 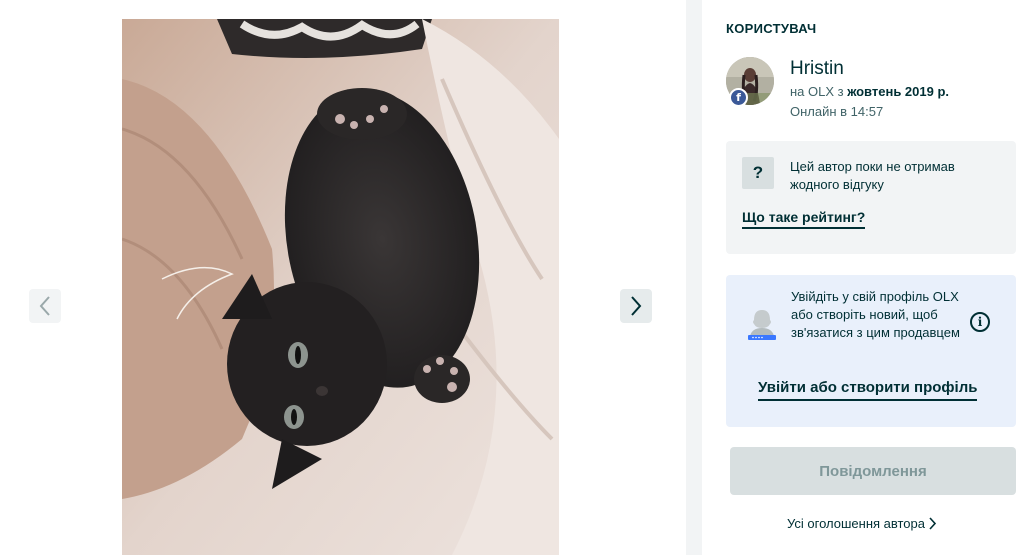 What do you see at coordinates (873, 471) in the screenshot?
I see `message-button: Повідомлення` at bounding box center [873, 471].